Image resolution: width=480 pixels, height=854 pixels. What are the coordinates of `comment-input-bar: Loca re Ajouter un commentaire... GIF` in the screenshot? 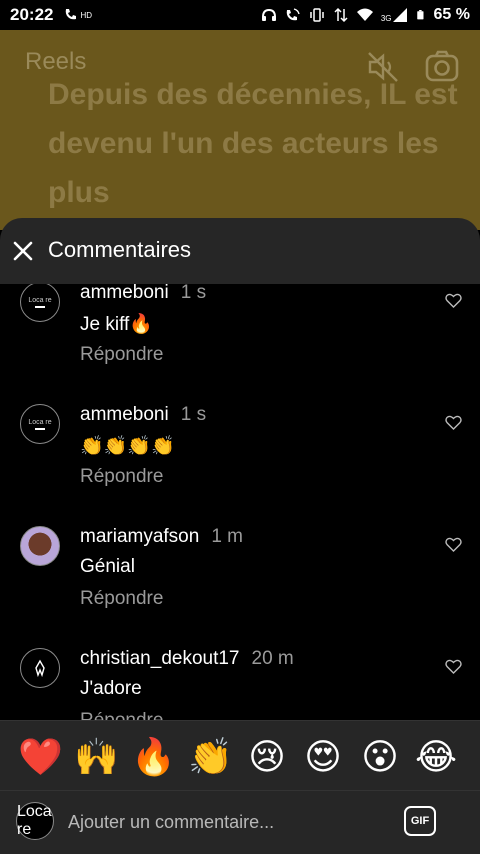 It's located at (240, 822).